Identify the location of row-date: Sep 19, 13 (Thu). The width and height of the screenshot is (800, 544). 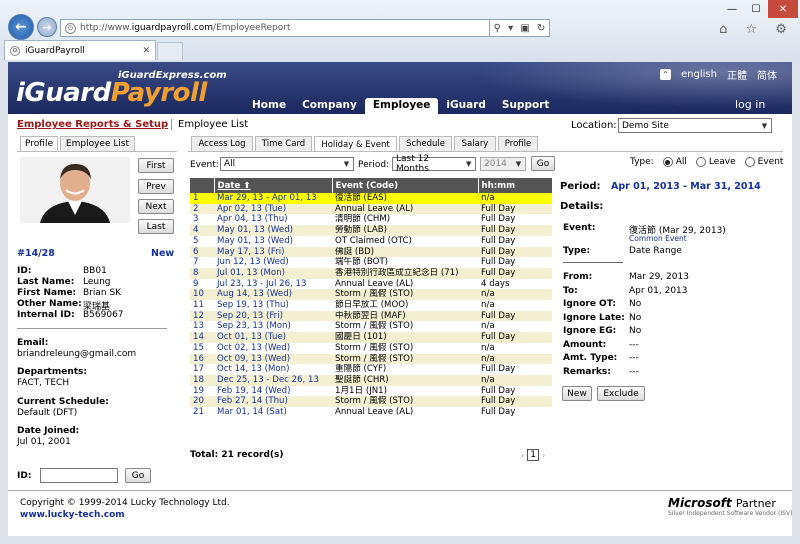
(273, 305).